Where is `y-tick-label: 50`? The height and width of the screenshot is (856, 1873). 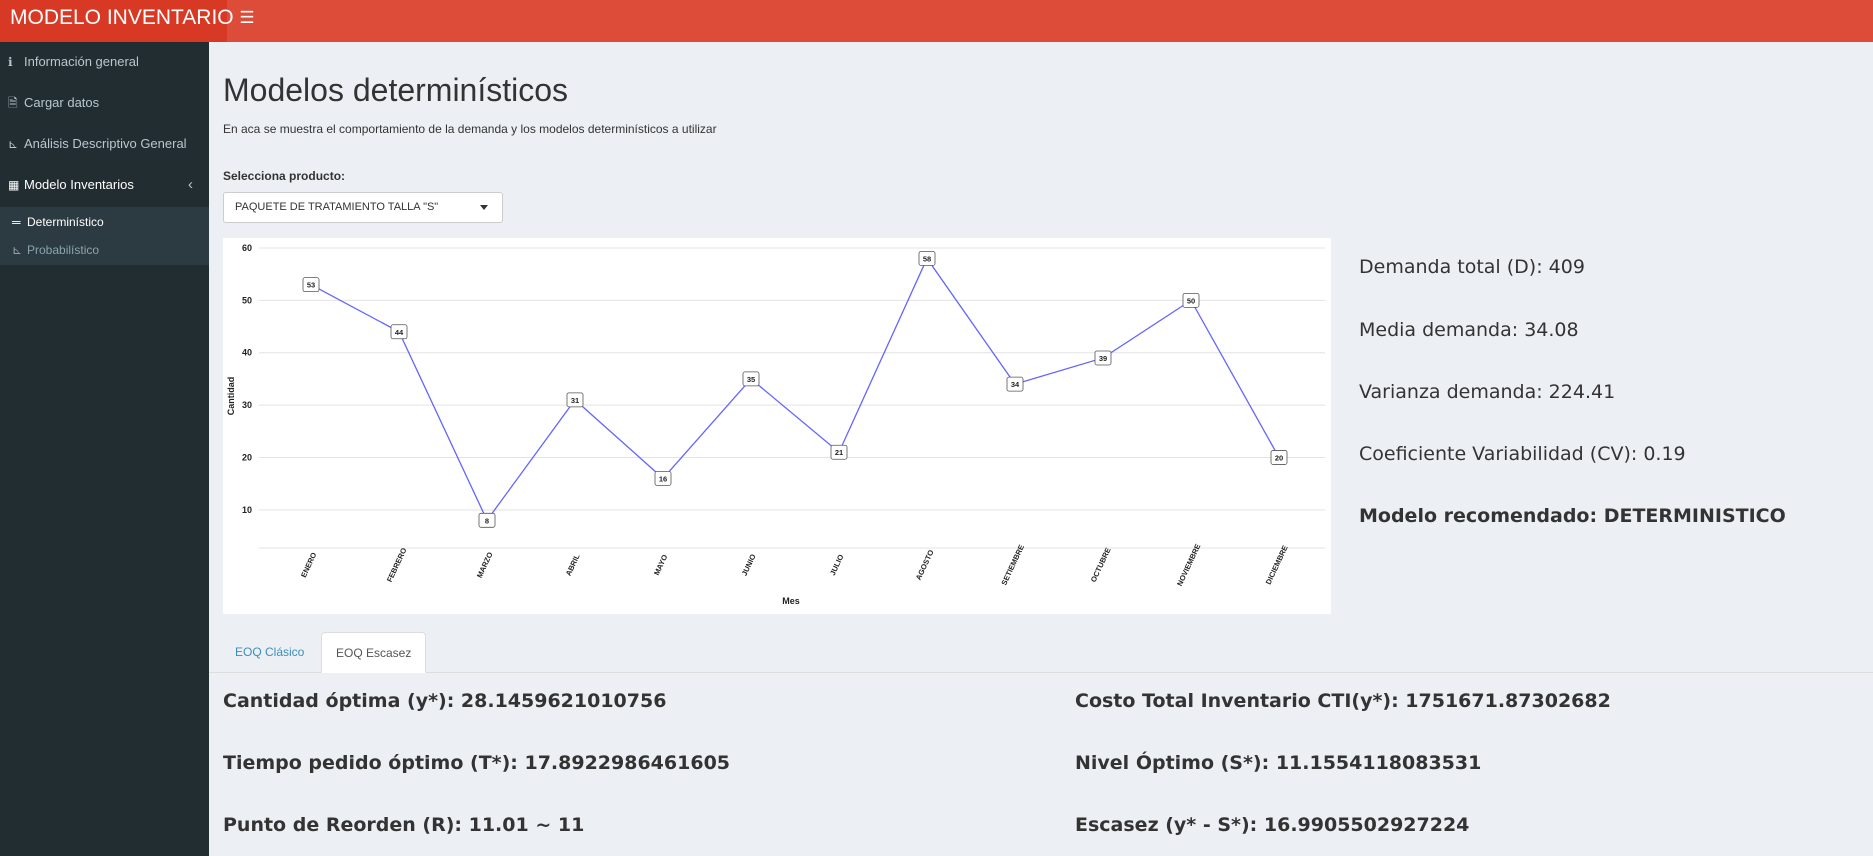 y-tick-label: 50 is located at coordinates (247, 300).